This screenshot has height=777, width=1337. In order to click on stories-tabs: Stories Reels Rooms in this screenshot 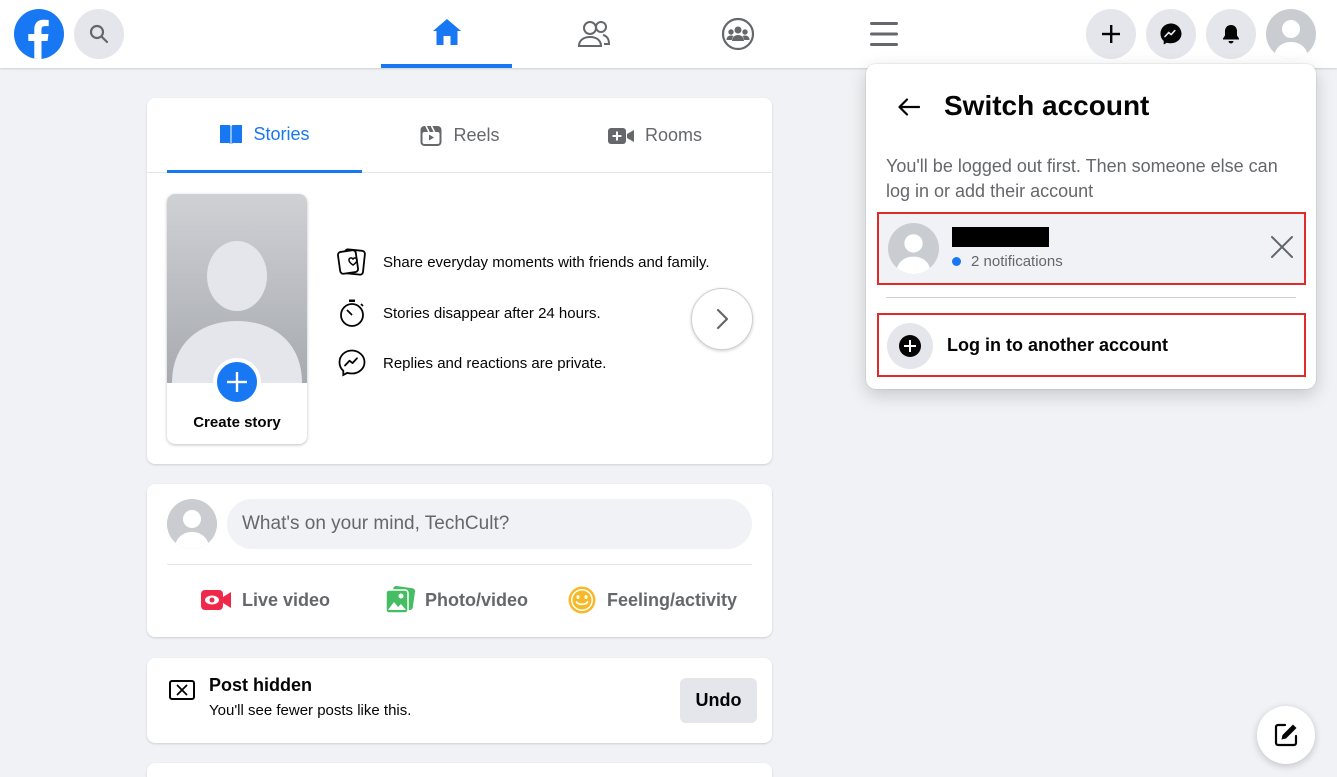, I will do `click(459, 135)`.